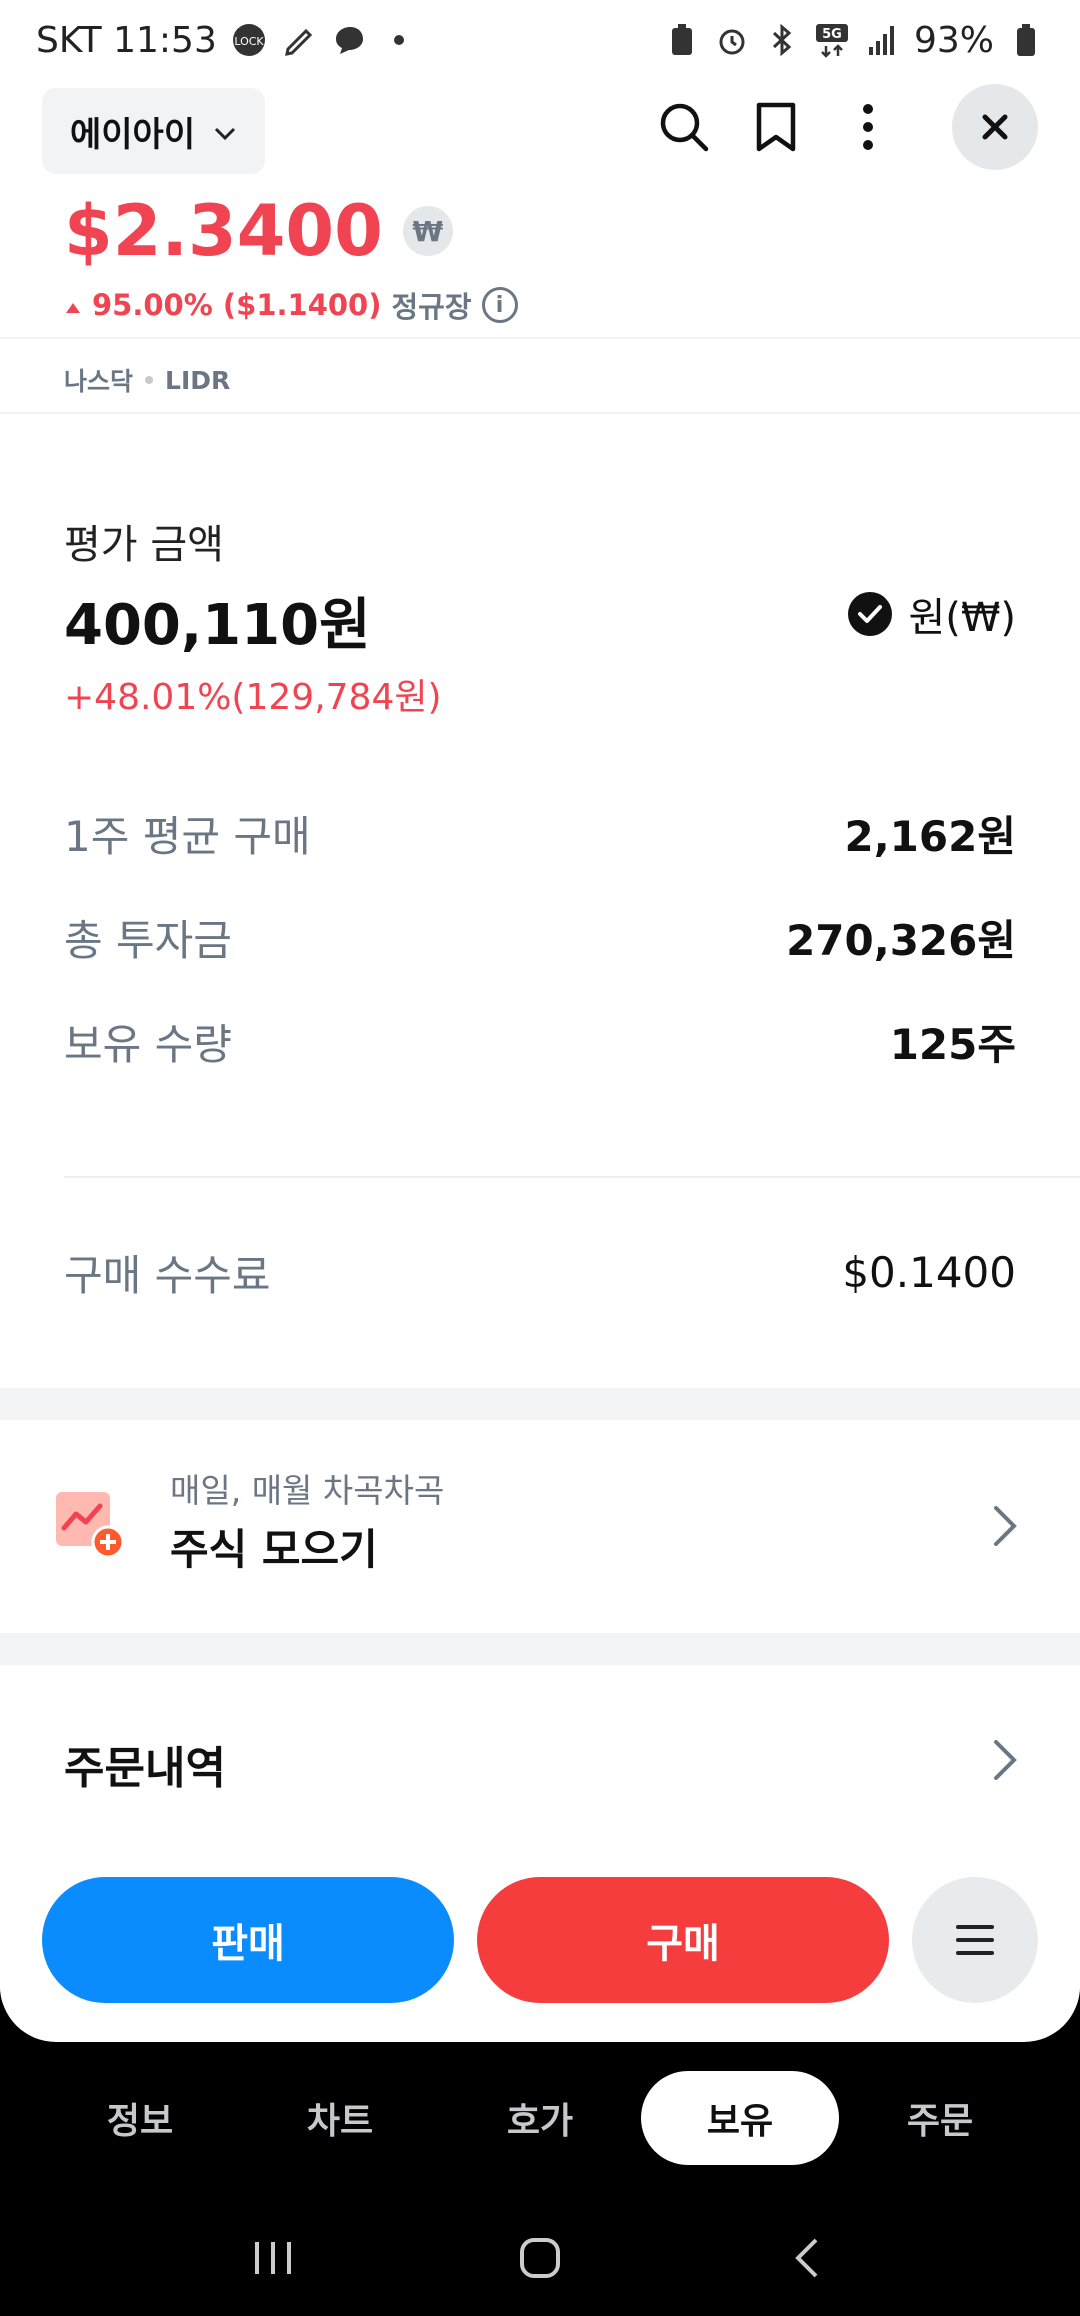 The image size is (1080, 2316). I want to click on system-nav-bar, so click(540, 2258).